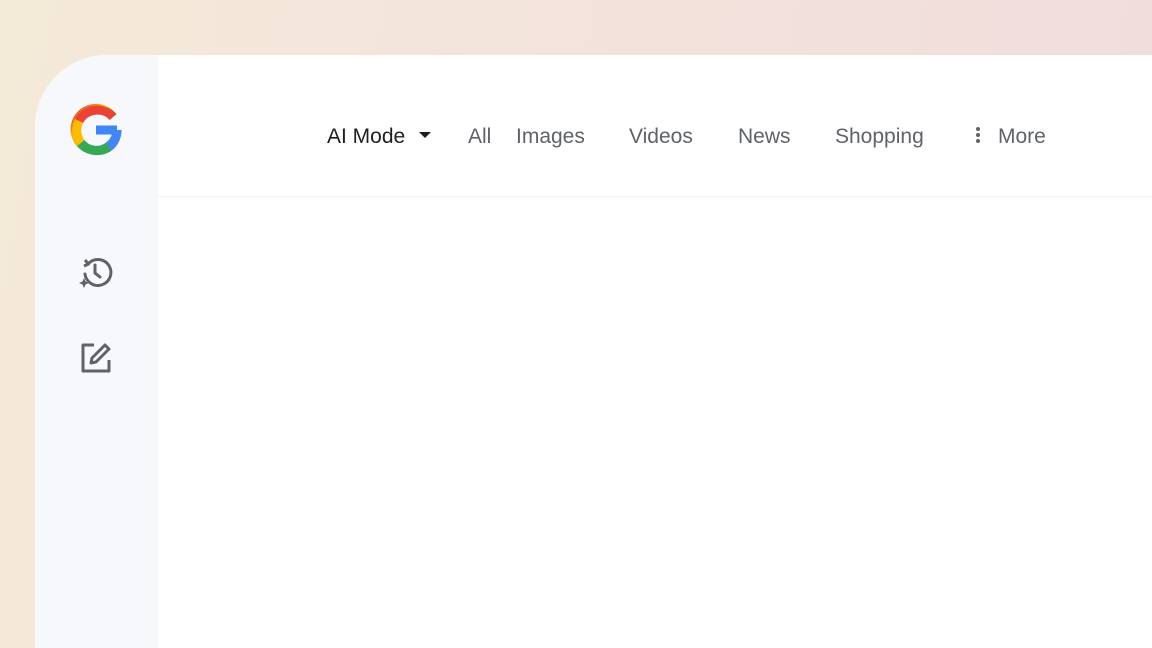 The width and height of the screenshot is (1152, 648). Describe the element at coordinates (425, 135) in the screenshot. I see `caret-down-icon` at that location.